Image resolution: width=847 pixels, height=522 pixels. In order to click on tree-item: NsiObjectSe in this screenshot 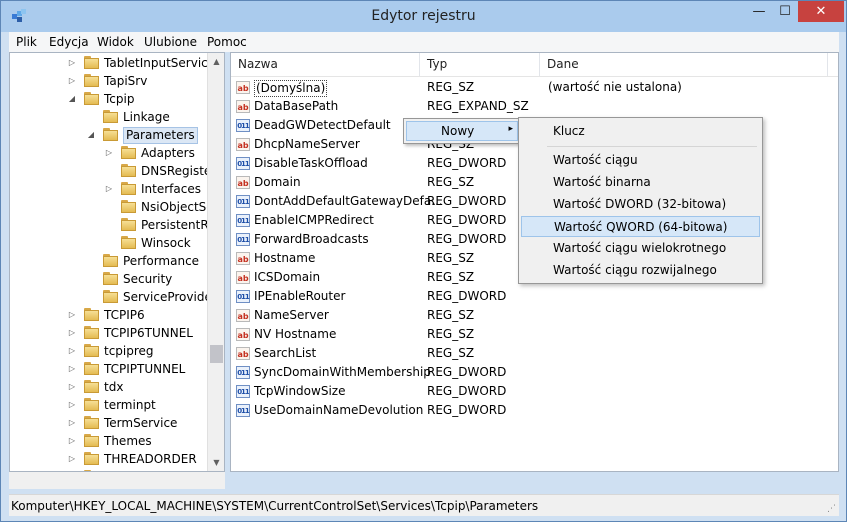, I will do `click(112, 207)`.